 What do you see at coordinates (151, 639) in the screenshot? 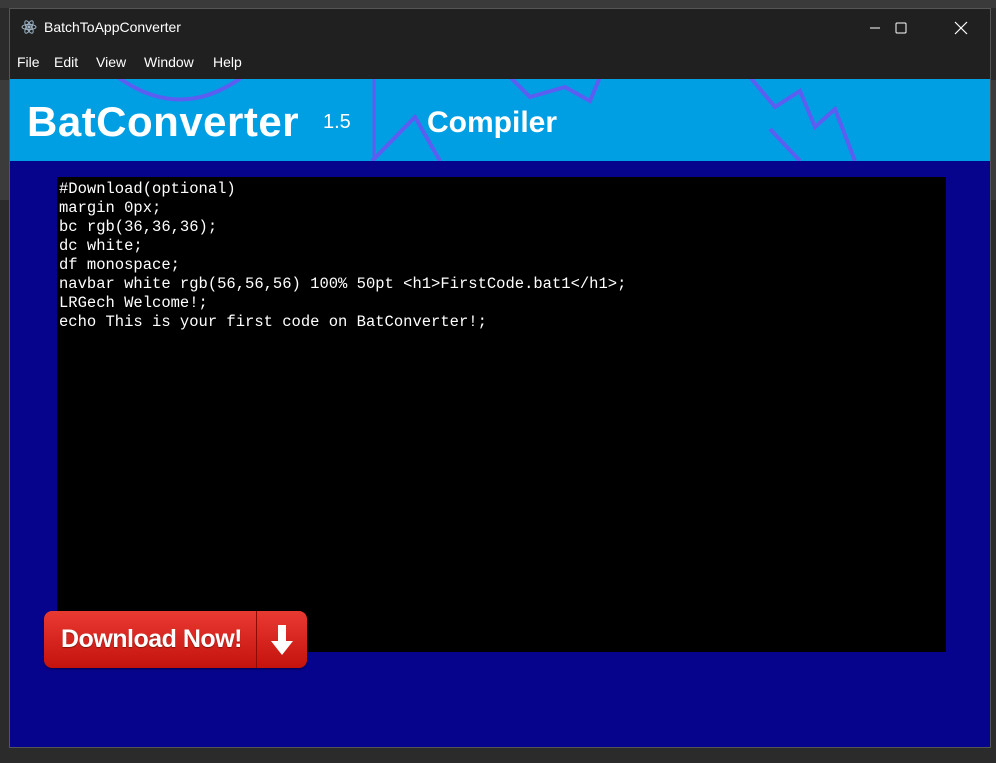
I see `download-button-label: Download Now!` at bounding box center [151, 639].